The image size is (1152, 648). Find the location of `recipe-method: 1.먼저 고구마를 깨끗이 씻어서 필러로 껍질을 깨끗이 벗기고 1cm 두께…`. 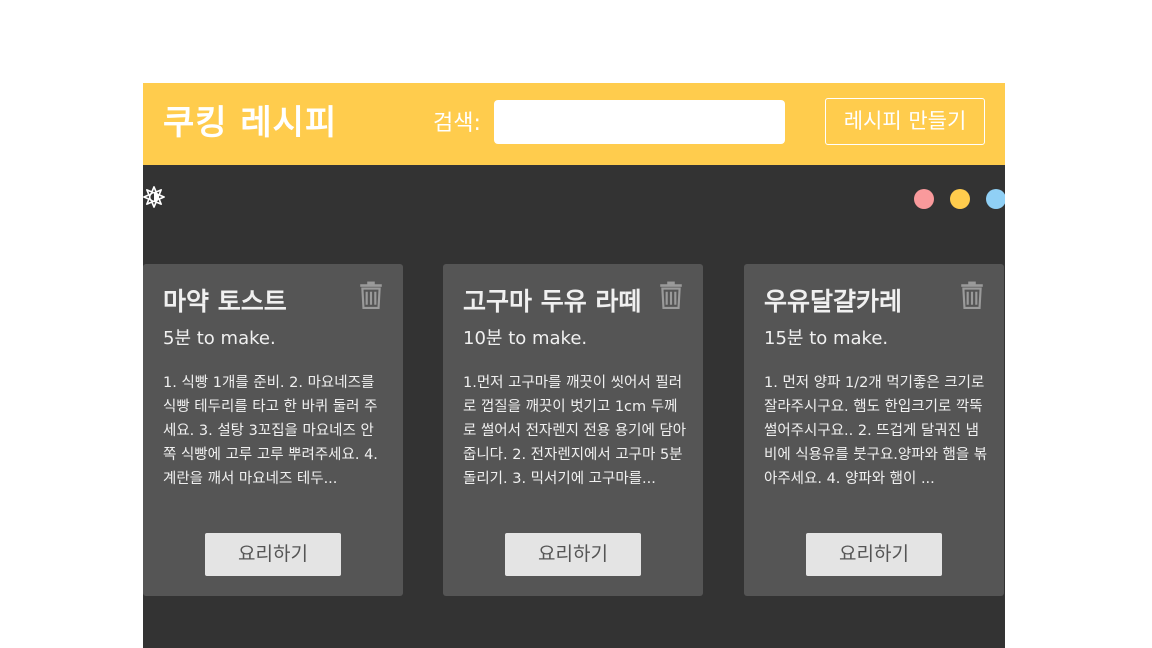

recipe-method: 1.먼저 고구마를 깨끗이 씻어서 필러로 껍질을 깨끗이 벗기고 1cm 두께… is located at coordinates (575, 431).